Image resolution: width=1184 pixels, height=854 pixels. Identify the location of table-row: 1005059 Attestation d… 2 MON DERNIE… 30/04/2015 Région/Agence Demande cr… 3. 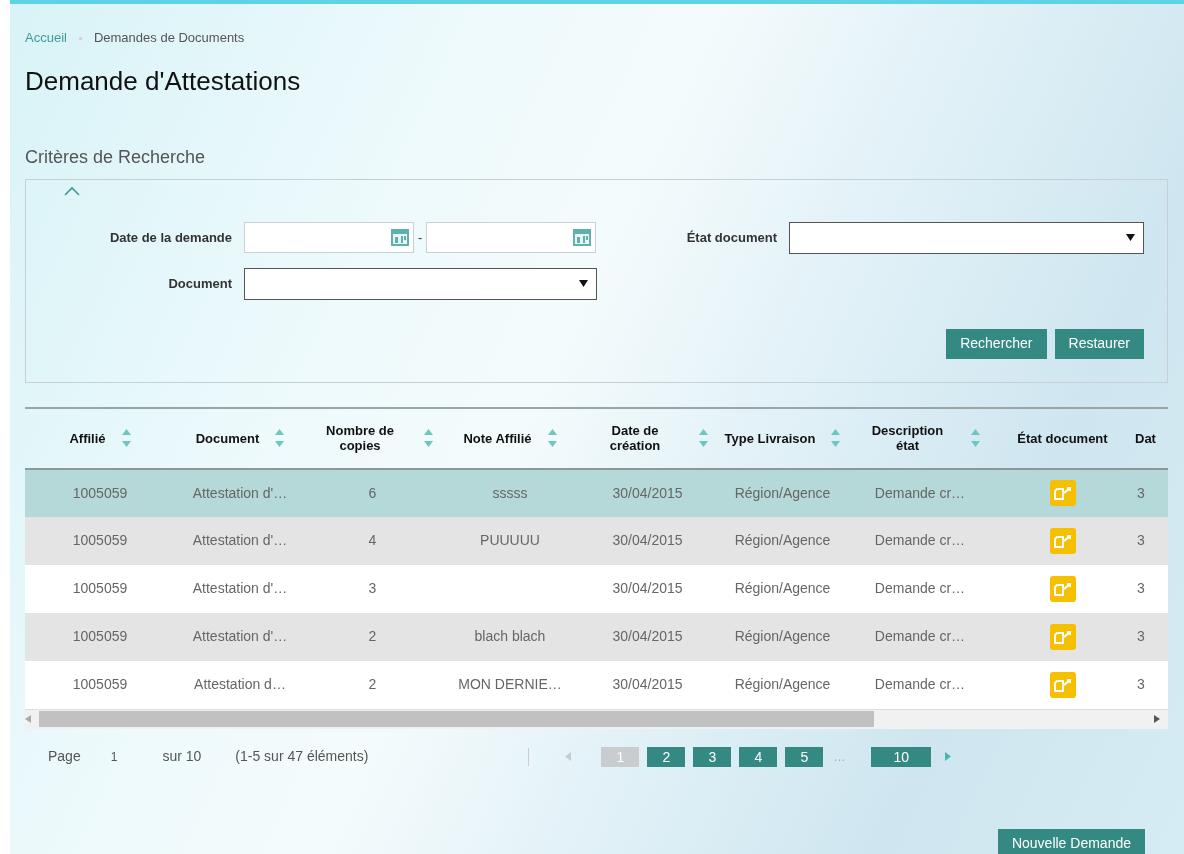
(596, 684).